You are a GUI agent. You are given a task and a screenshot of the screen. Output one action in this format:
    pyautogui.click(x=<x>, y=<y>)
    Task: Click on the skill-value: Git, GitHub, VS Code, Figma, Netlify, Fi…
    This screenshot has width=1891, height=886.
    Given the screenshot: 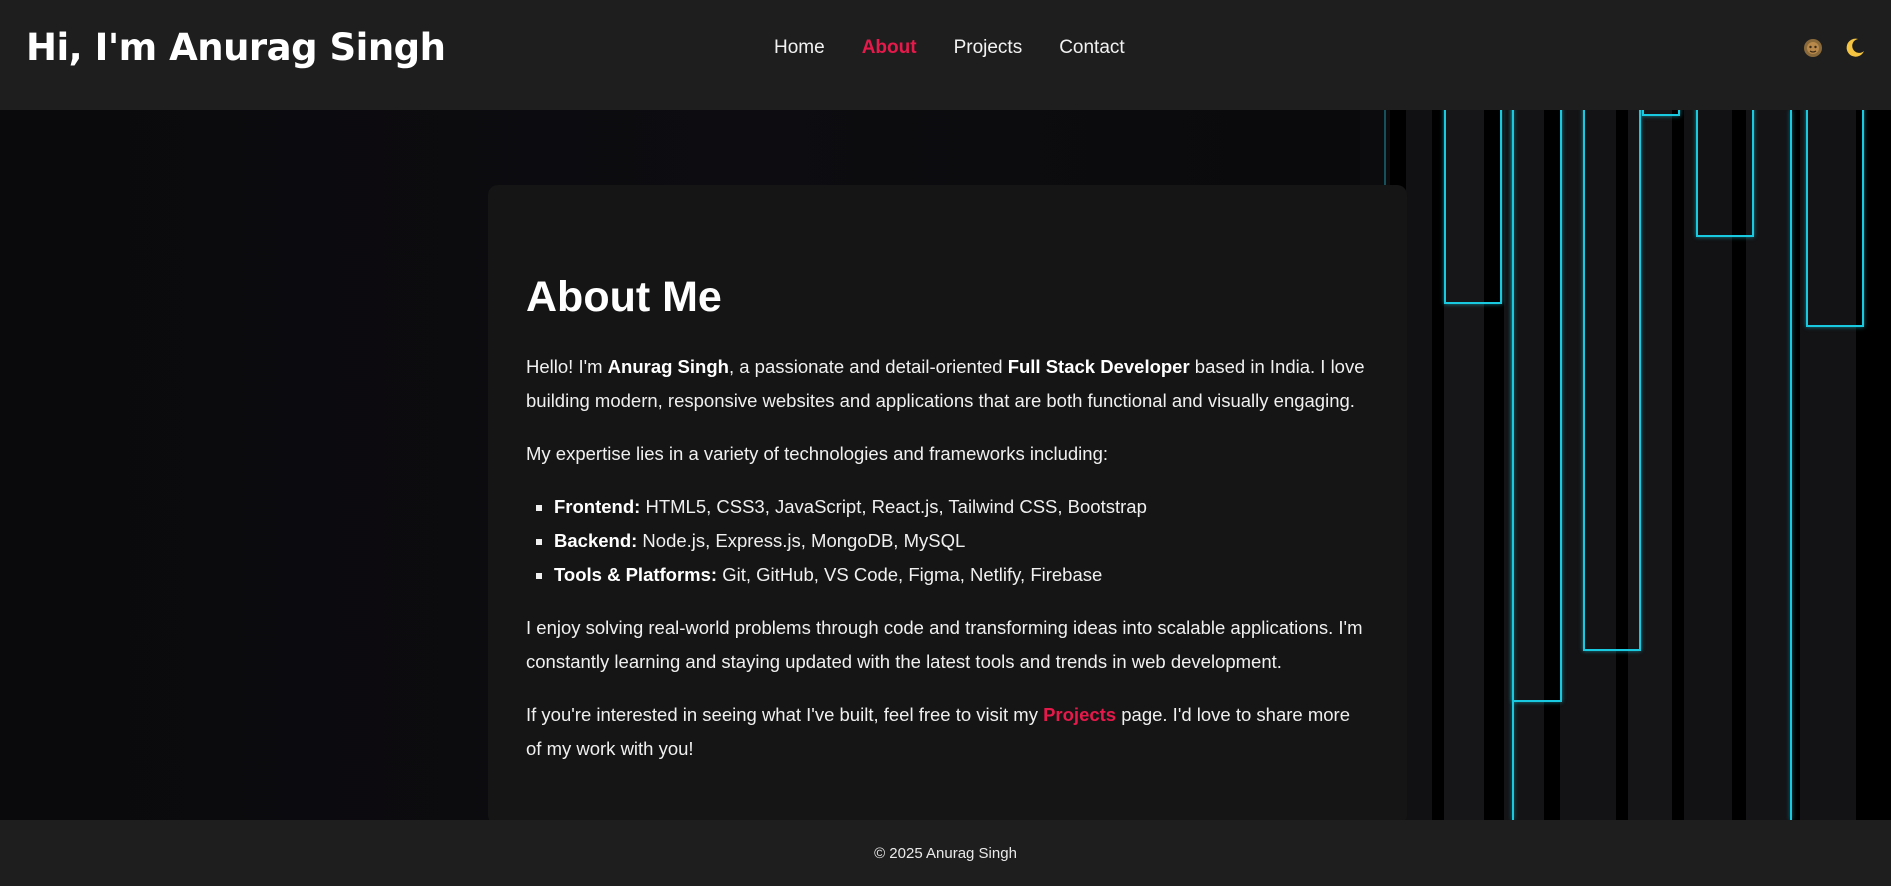 What is the action you would take?
    pyautogui.click(x=910, y=574)
    